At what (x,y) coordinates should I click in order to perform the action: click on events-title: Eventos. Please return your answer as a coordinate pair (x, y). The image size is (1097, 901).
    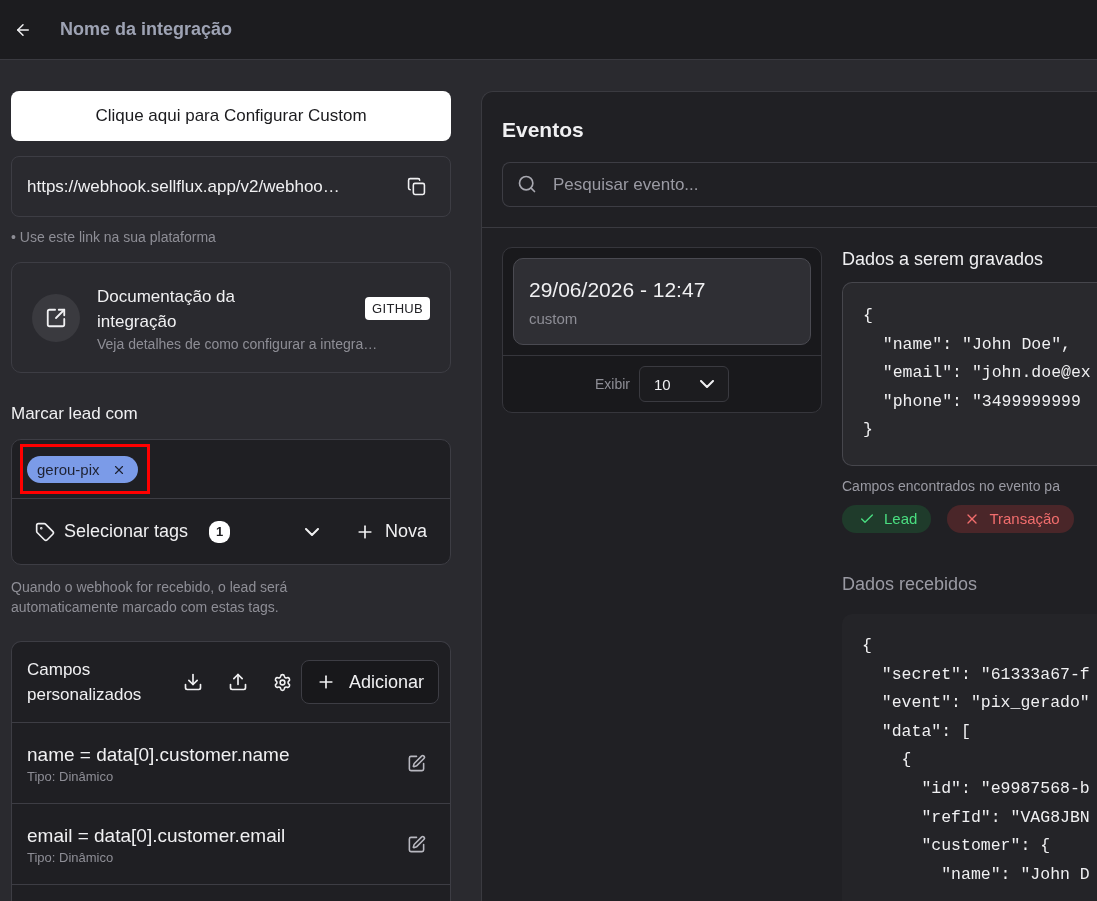
    Looking at the image, I should click on (543, 130).